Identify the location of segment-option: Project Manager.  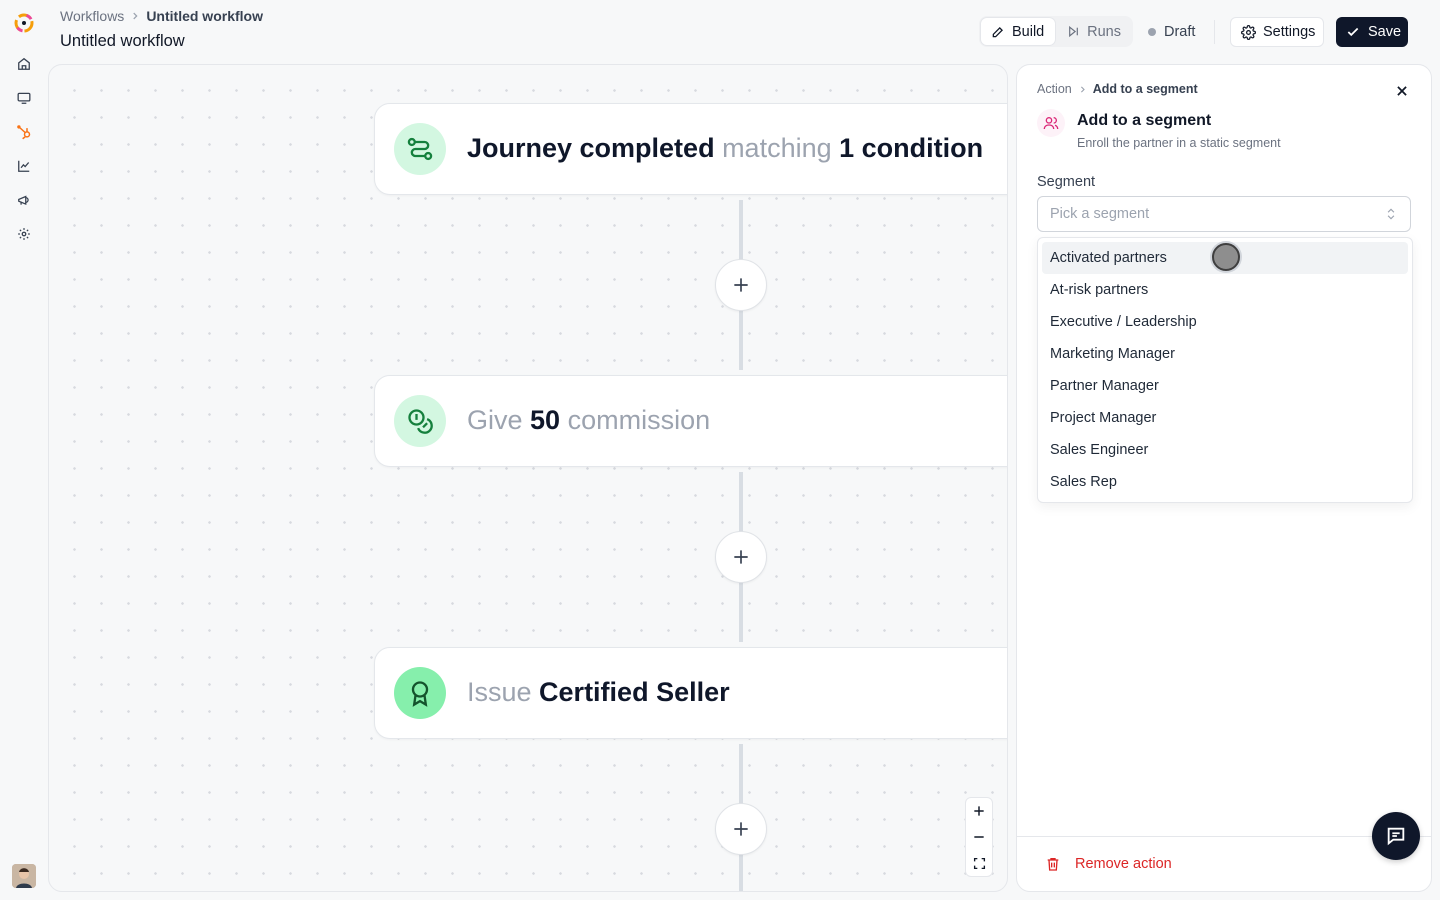
(1225, 418).